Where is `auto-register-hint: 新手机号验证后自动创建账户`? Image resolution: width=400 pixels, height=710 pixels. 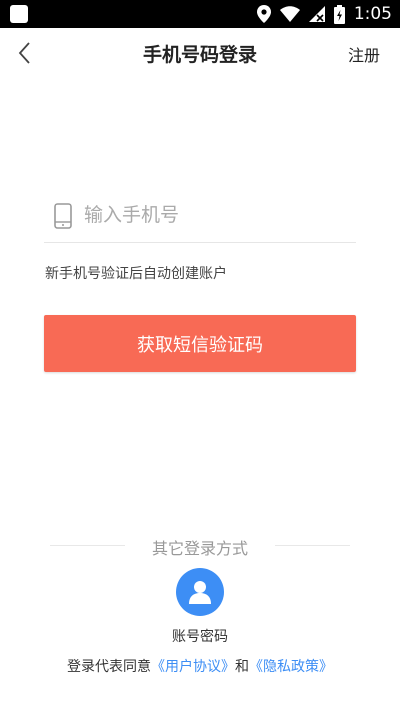 auto-register-hint: 新手机号验证后自动创建账户 is located at coordinates (136, 274).